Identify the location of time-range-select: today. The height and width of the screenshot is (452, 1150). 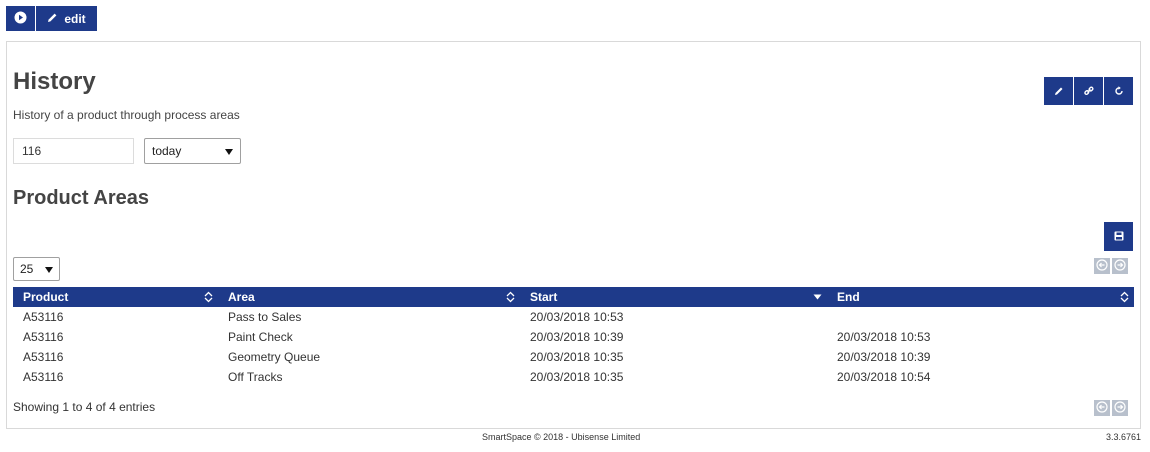
(192, 151).